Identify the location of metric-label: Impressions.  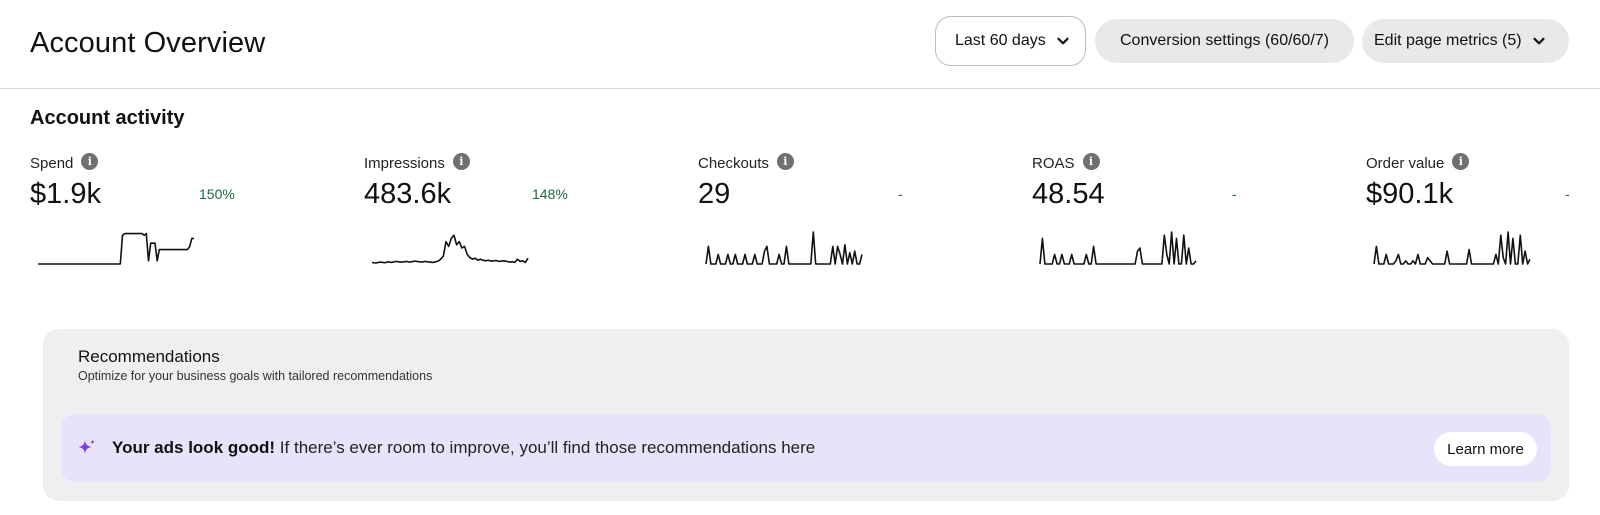
(404, 163).